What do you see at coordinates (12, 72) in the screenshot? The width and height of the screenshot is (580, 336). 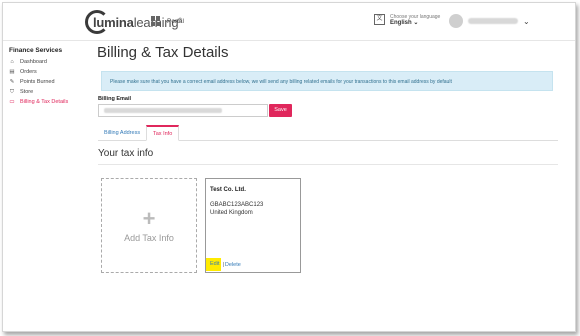 I see `orders-icon: ▤` at bounding box center [12, 72].